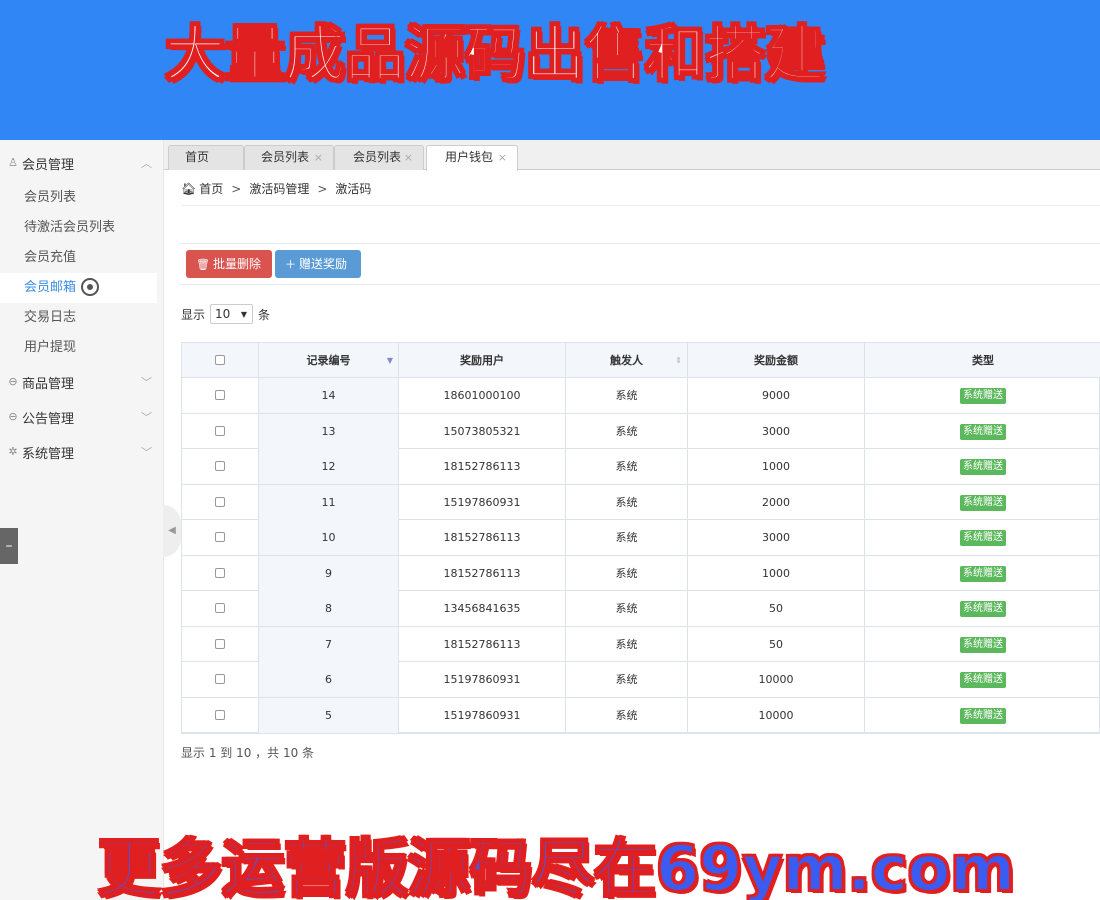  I want to click on sidebar-item-pending-members: 待激活会员列表, so click(78, 228).